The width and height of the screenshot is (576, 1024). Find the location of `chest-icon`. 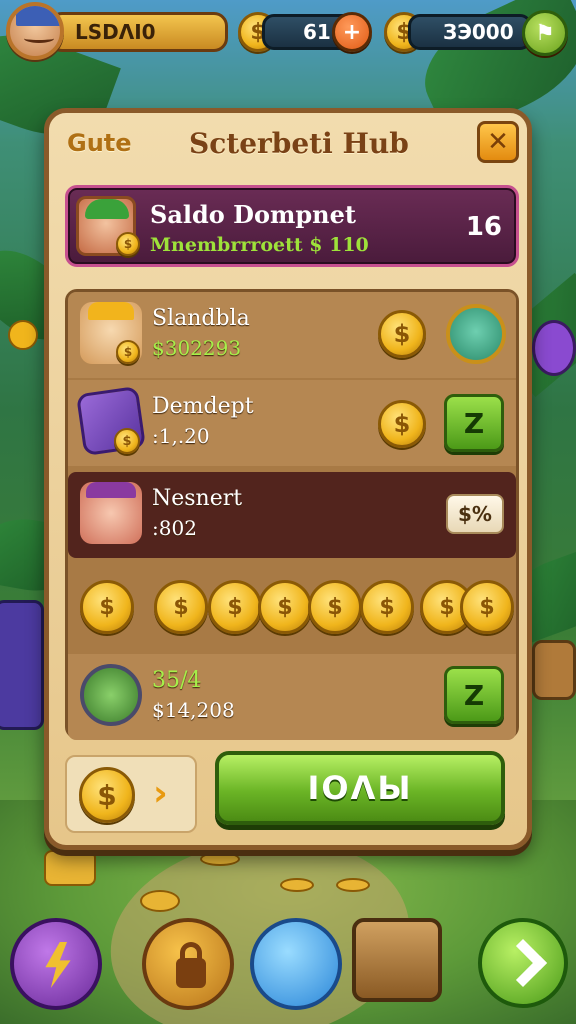

chest-icon is located at coordinates (397, 960).